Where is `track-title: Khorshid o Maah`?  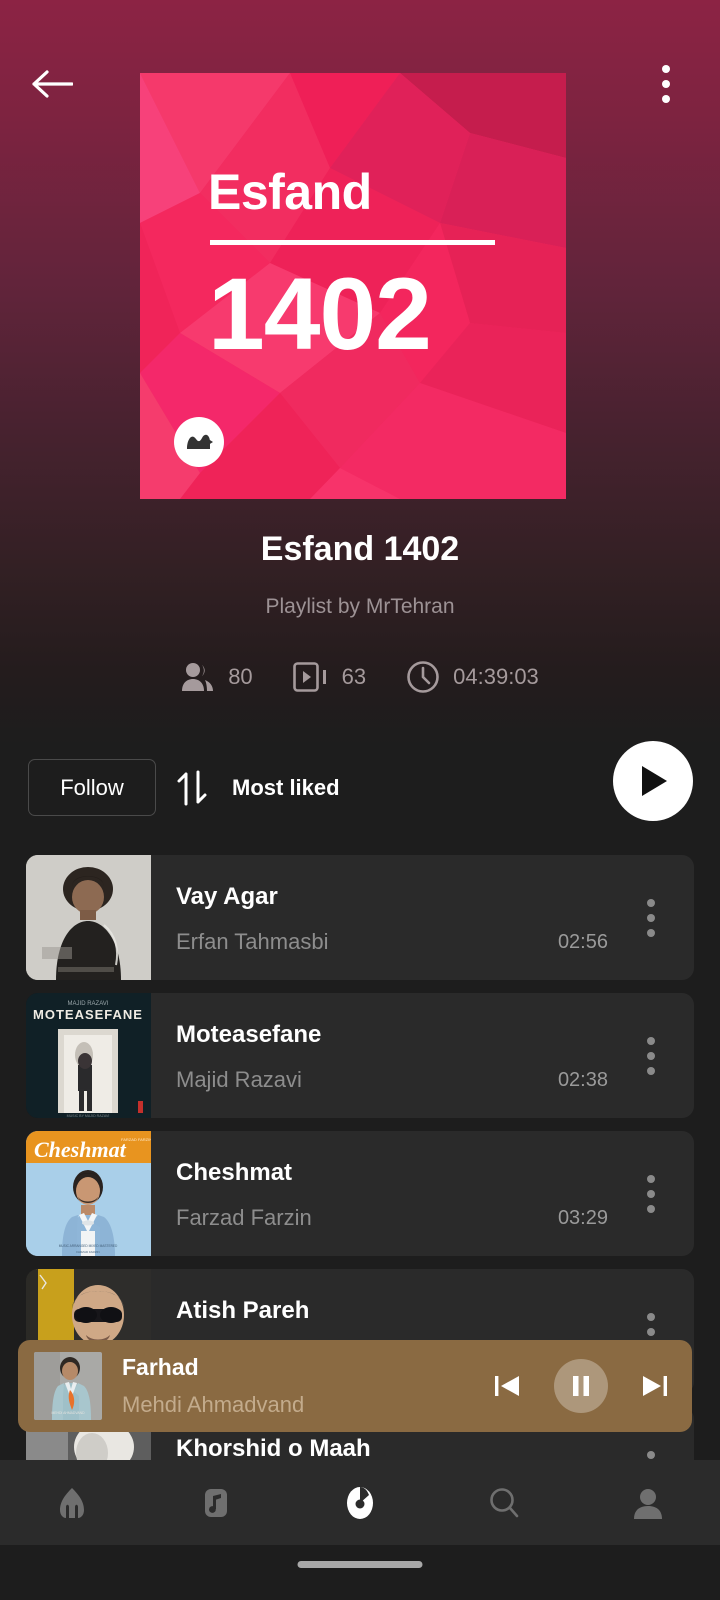 track-title: Khorshid o Maah is located at coordinates (273, 1448).